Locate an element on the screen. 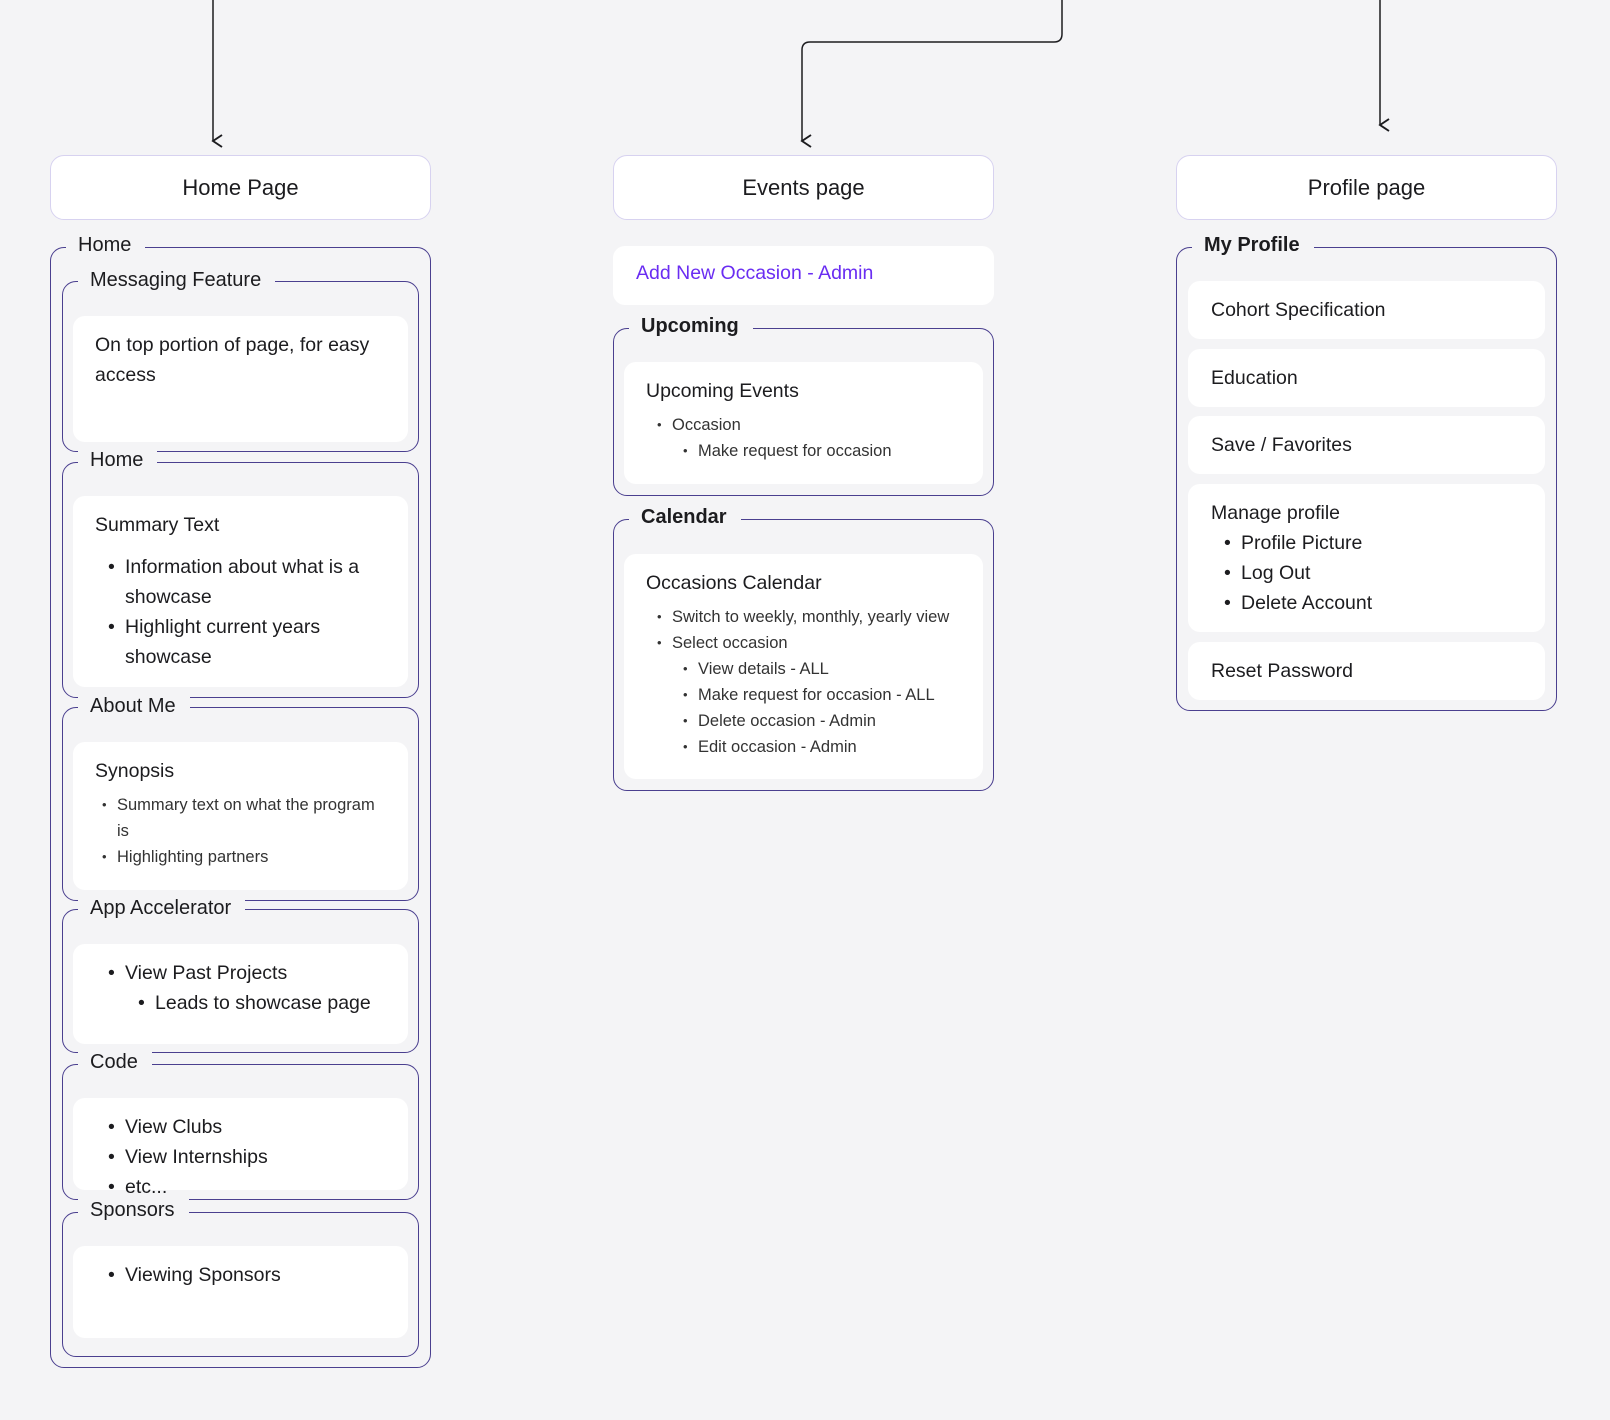 This screenshot has width=1610, height=1420. manage-profile-heading: Manage profile is located at coordinates (1275, 513).